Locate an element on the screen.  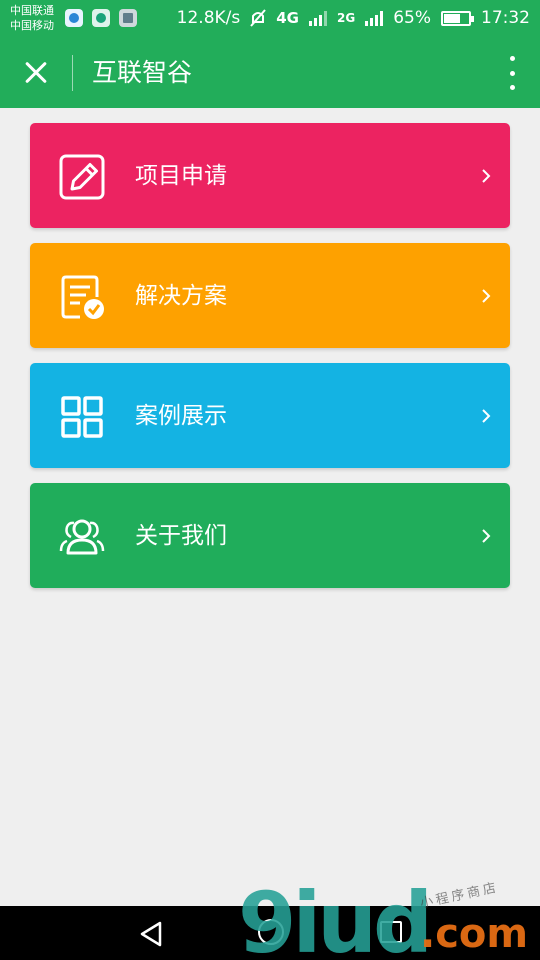
watermark-logo: 9iud is located at coordinates (335, 917).